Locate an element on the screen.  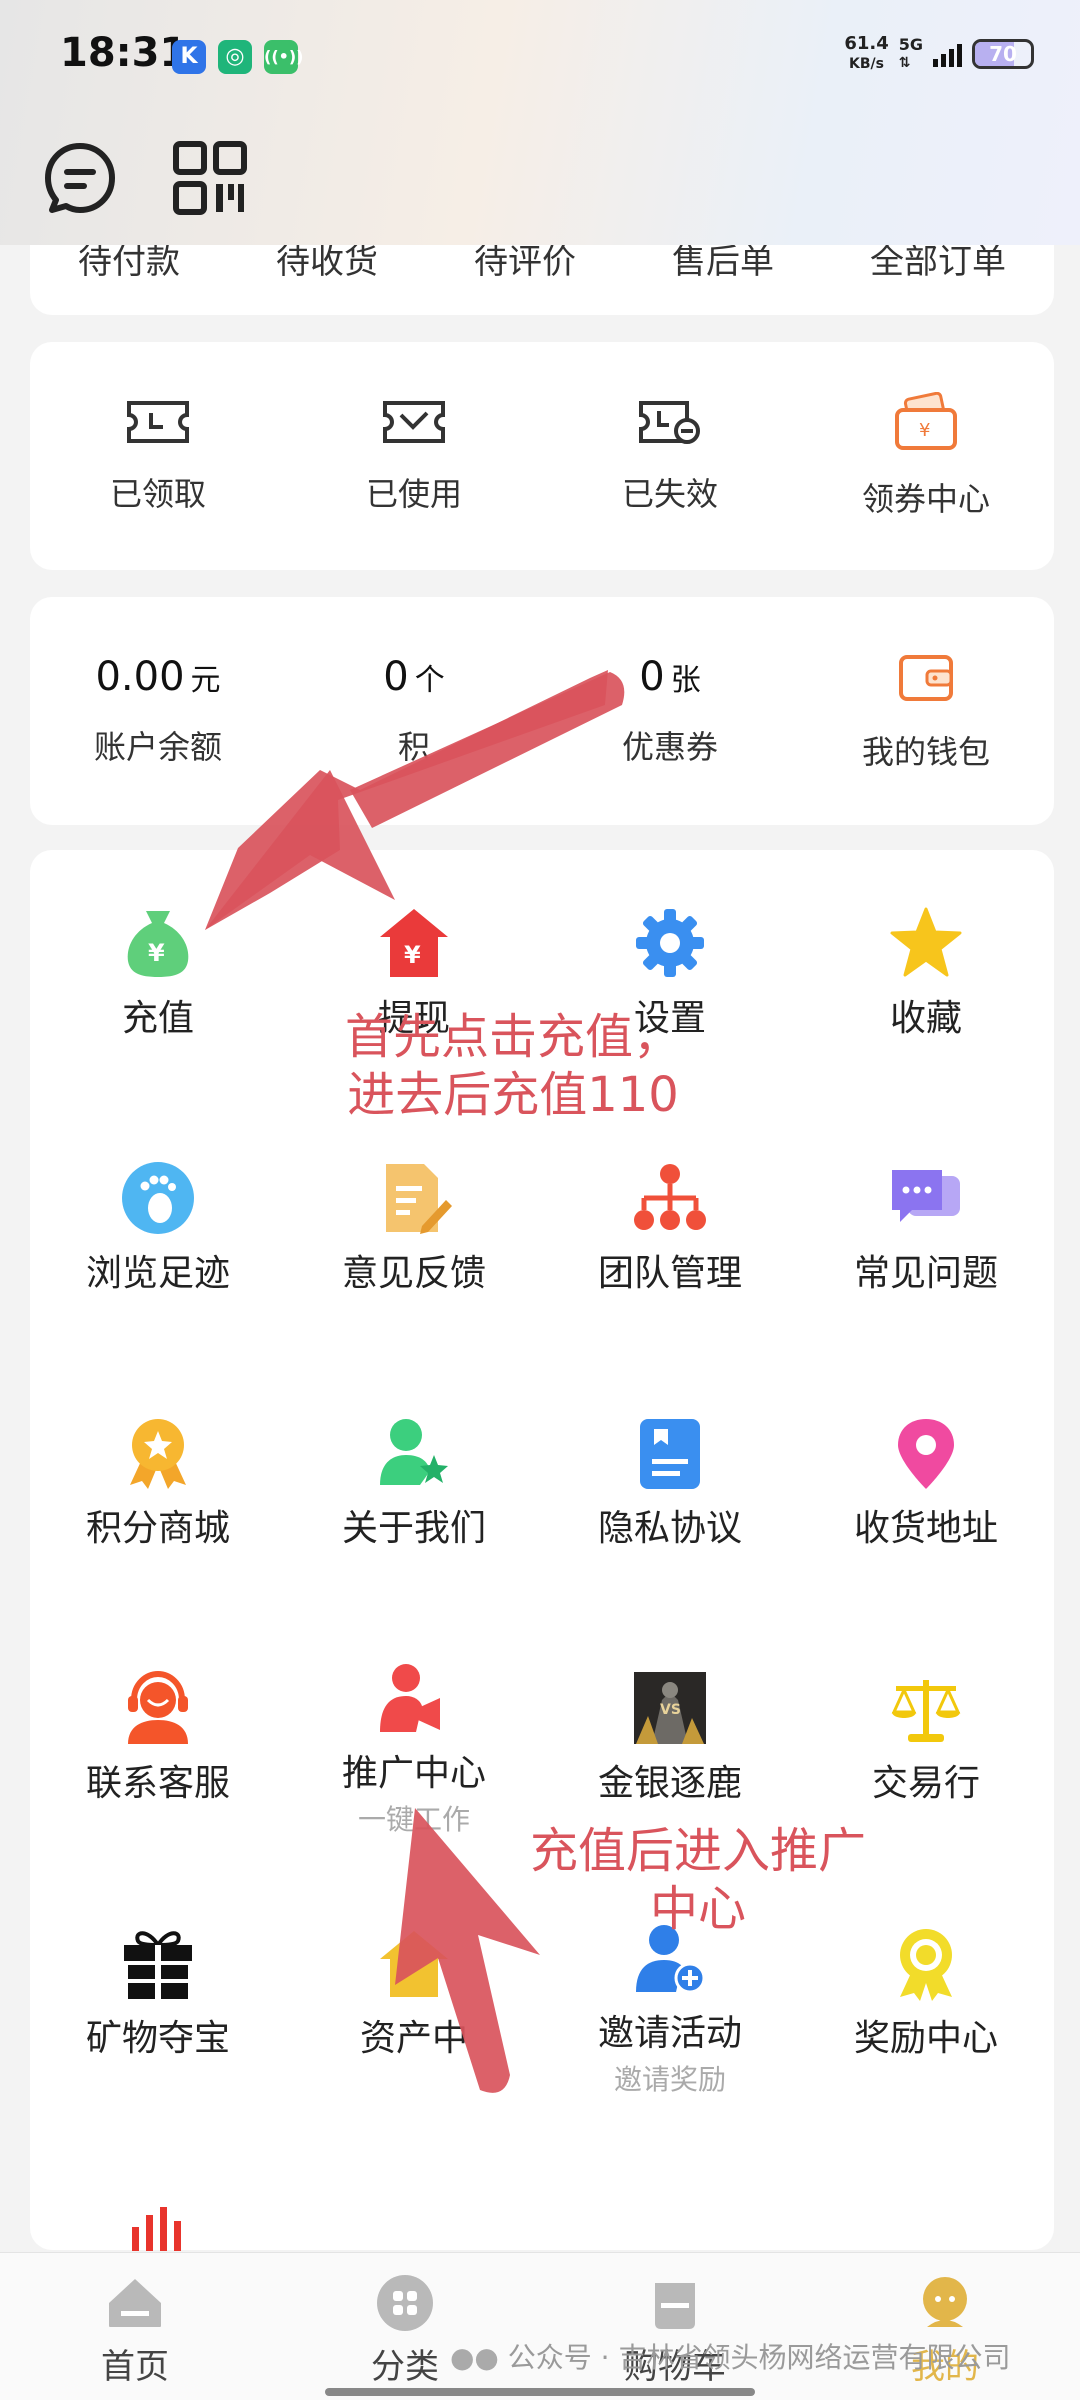
points-mall-label: 积分商城 is located at coordinates (157, 1528).